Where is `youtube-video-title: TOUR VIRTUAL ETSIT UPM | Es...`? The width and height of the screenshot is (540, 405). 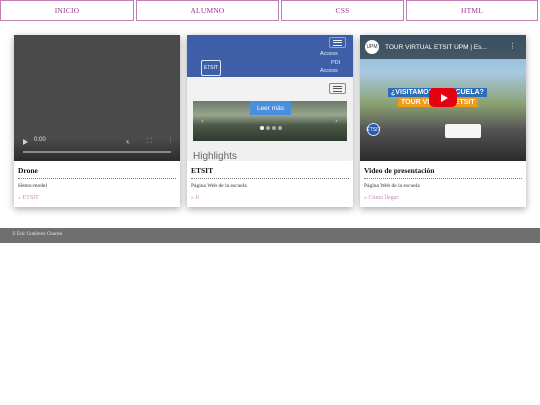
youtube-video-title: TOUR VIRTUAL ETSIT UPM | Es... is located at coordinates (436, 47).